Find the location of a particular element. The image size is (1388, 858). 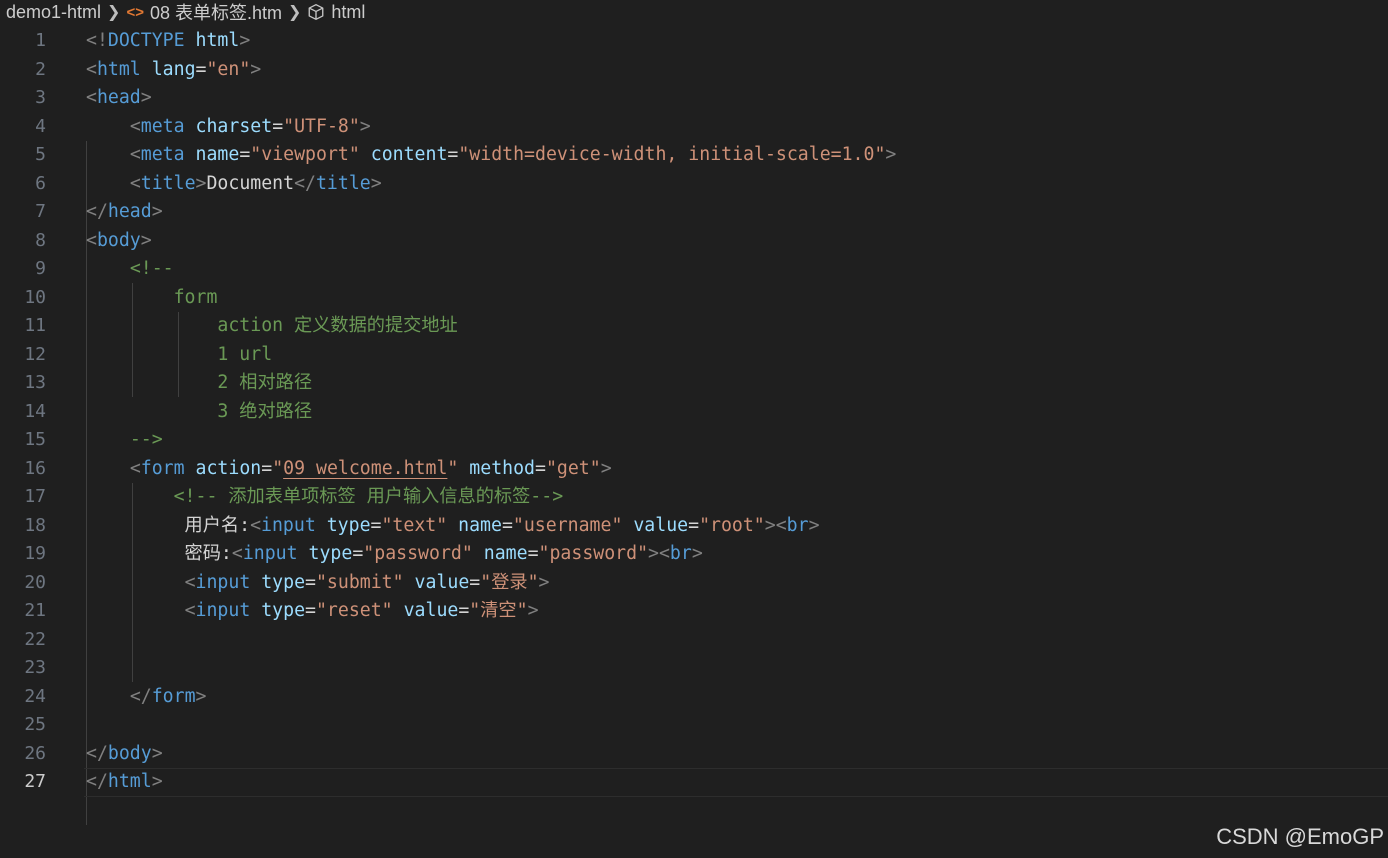

line-content: action 定义数据的提交地址 is located at coordinates (271, 326).